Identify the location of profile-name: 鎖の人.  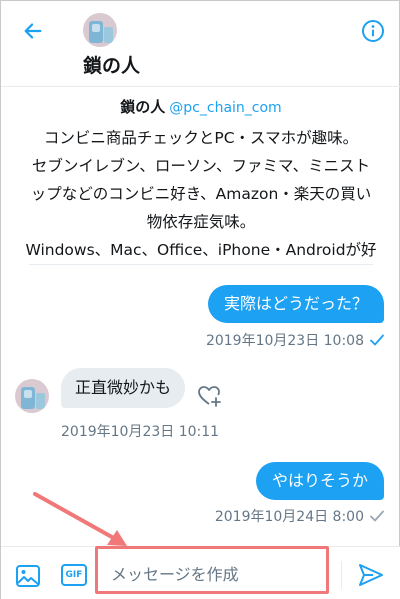
(142, 107).